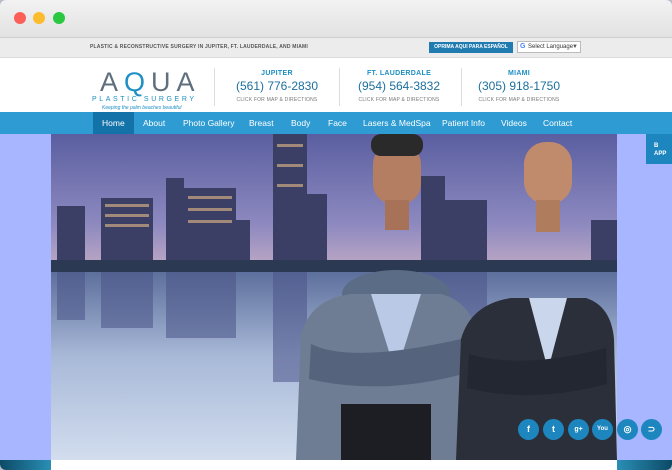 The width and height of the screenshot is (672, 470). I want to click on location-city: FT. LAUDERDALE, so click(399, 73).